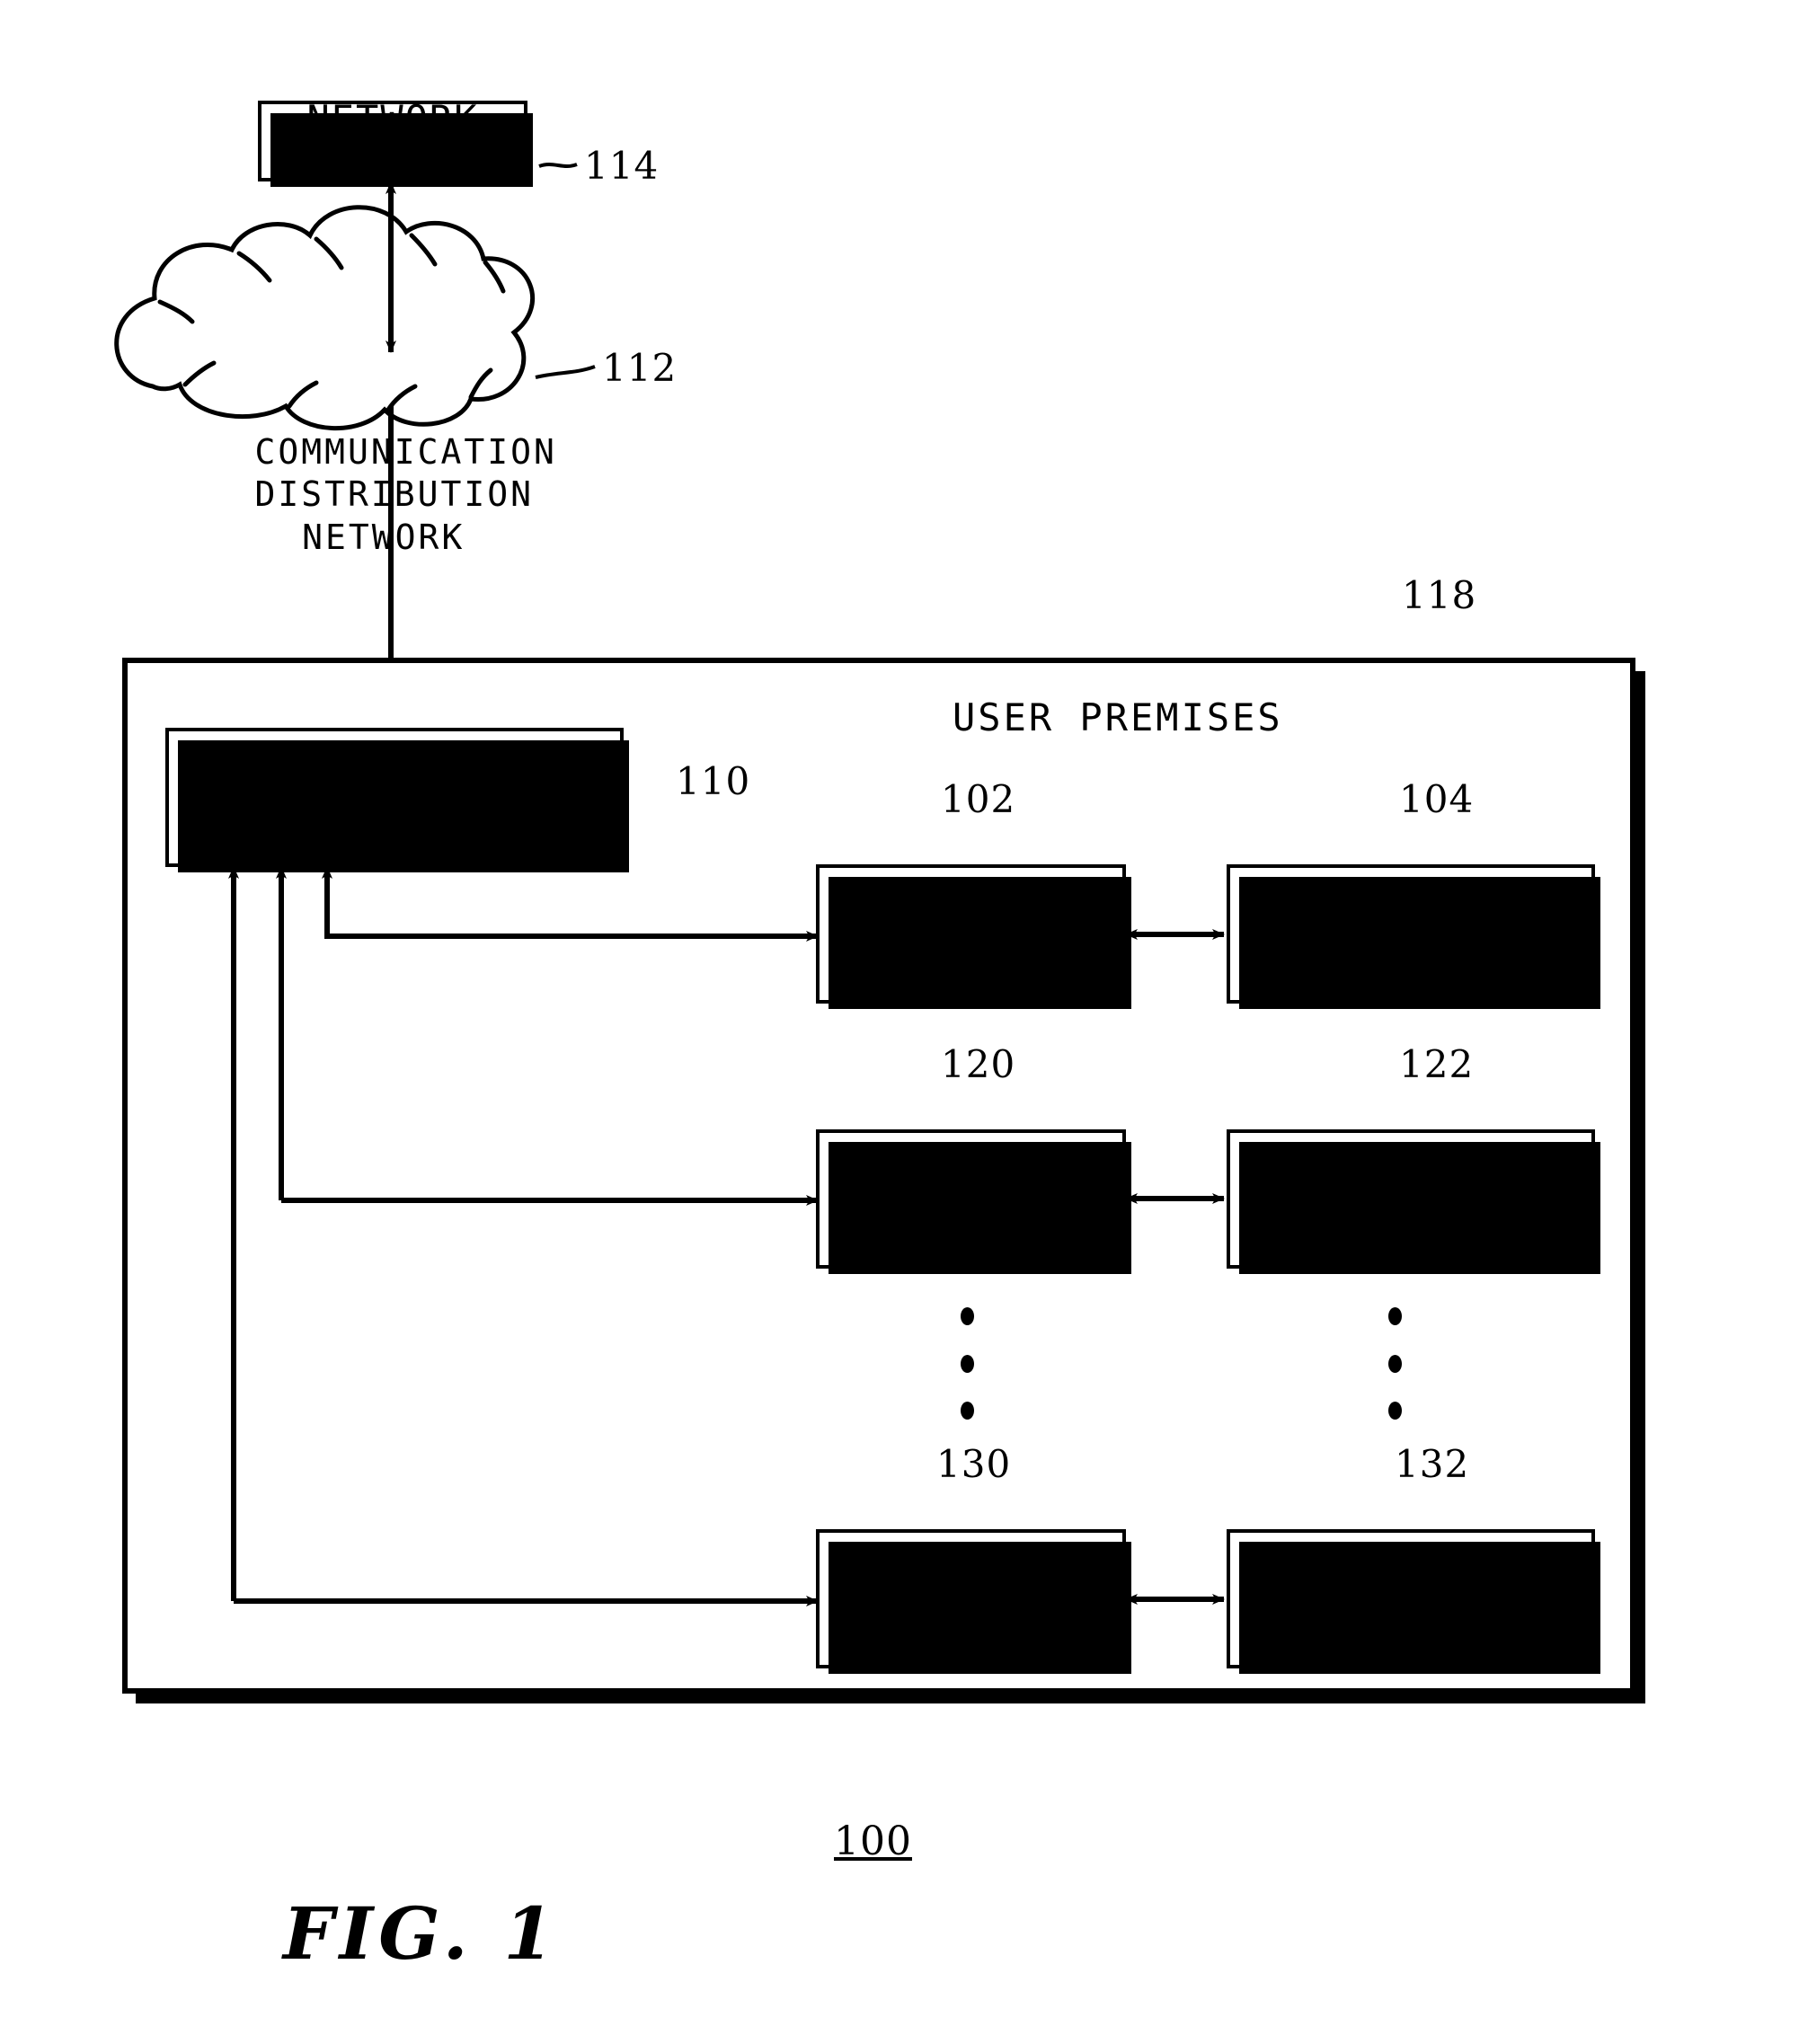 Image resolution: width=1799 pixels, height=2044 pixels. I want to click on ref-number-110: 110, so click(713, 781).